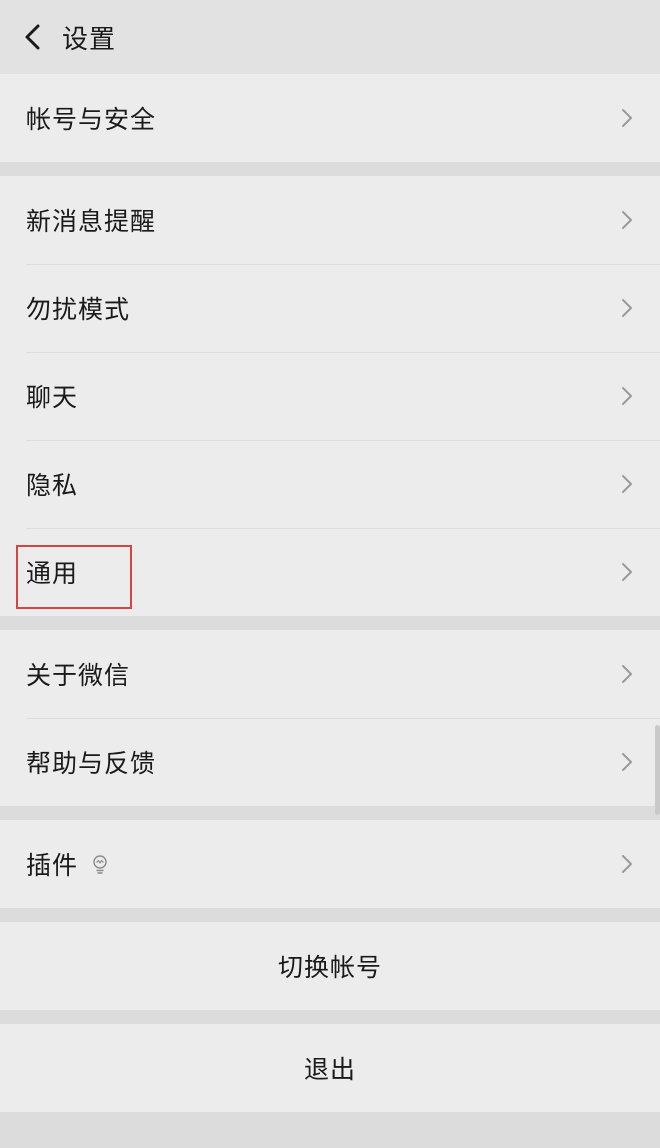  What do you see at coordinates (52, 485) in the screenshot?
I see `settings-item-label: 隐私` at bounding box center [52, 485].